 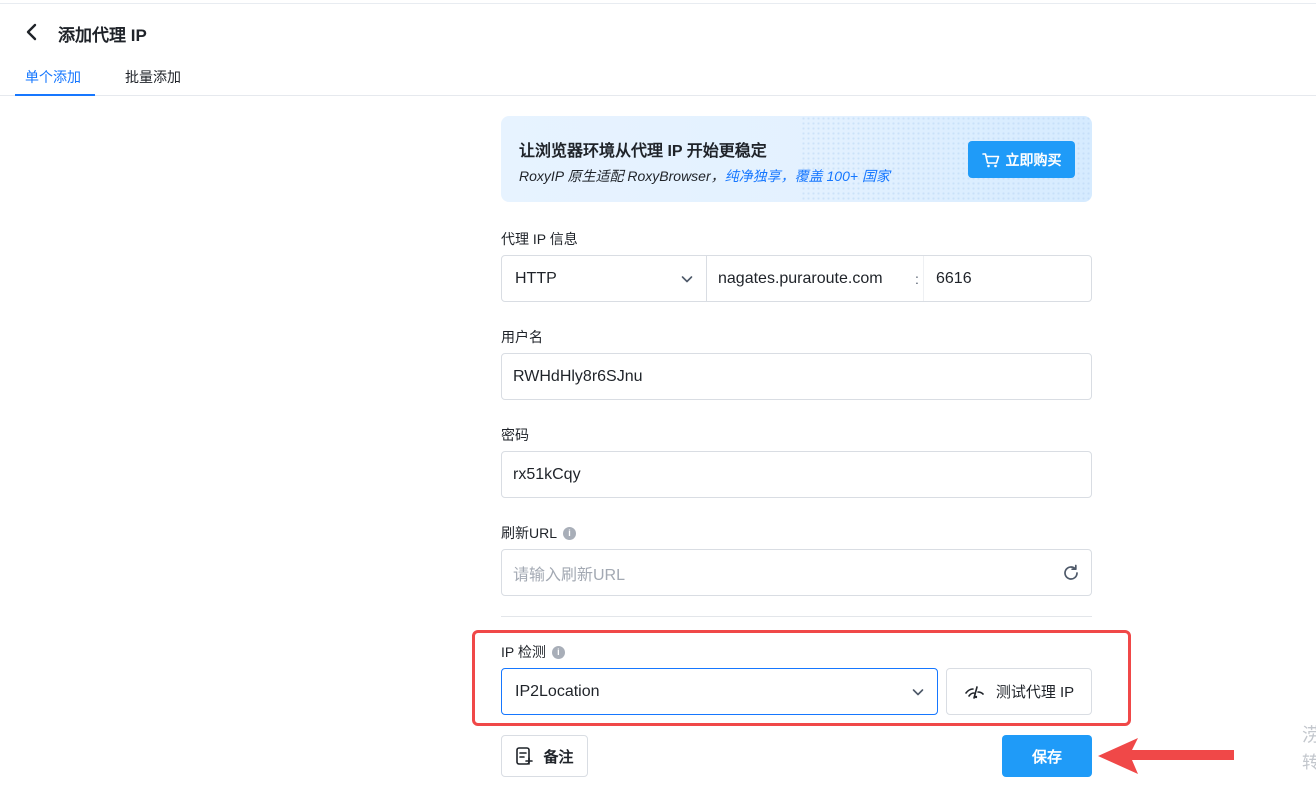 I want to click on proxy-info-row: HTTP nagates.puraroute.com : 6616, so click(x=796, y=278).